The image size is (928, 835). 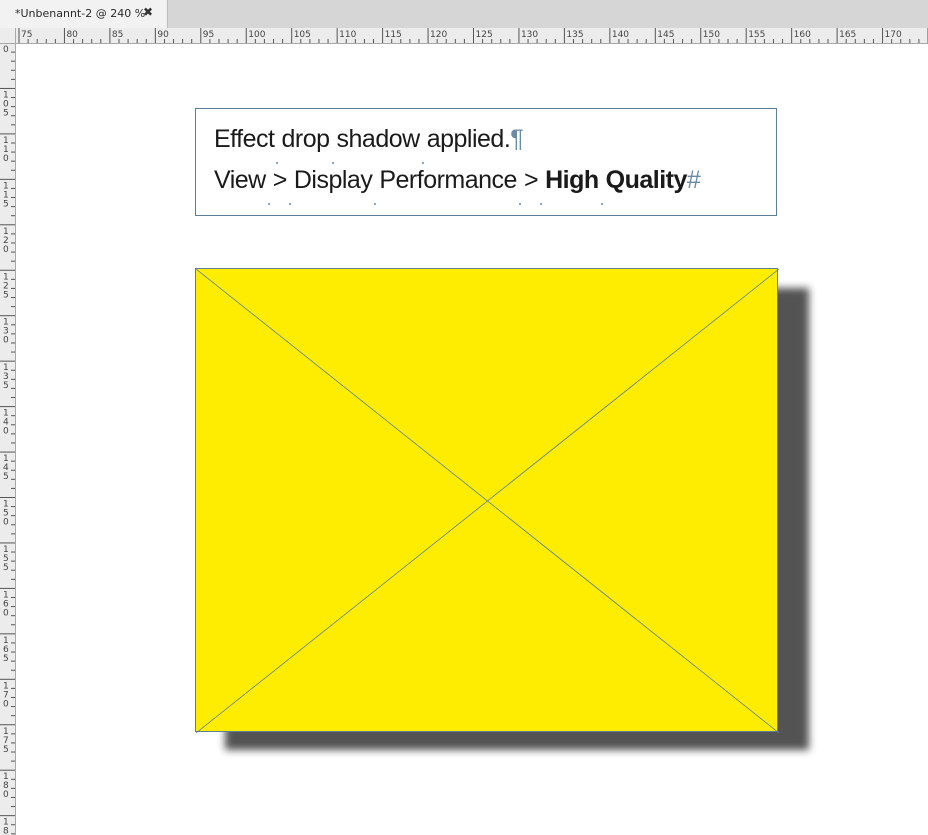 What do you see at coordinates (574, 35) in the screenshot?
I see `ruler-label: 135` at bounding box center [574, 35].